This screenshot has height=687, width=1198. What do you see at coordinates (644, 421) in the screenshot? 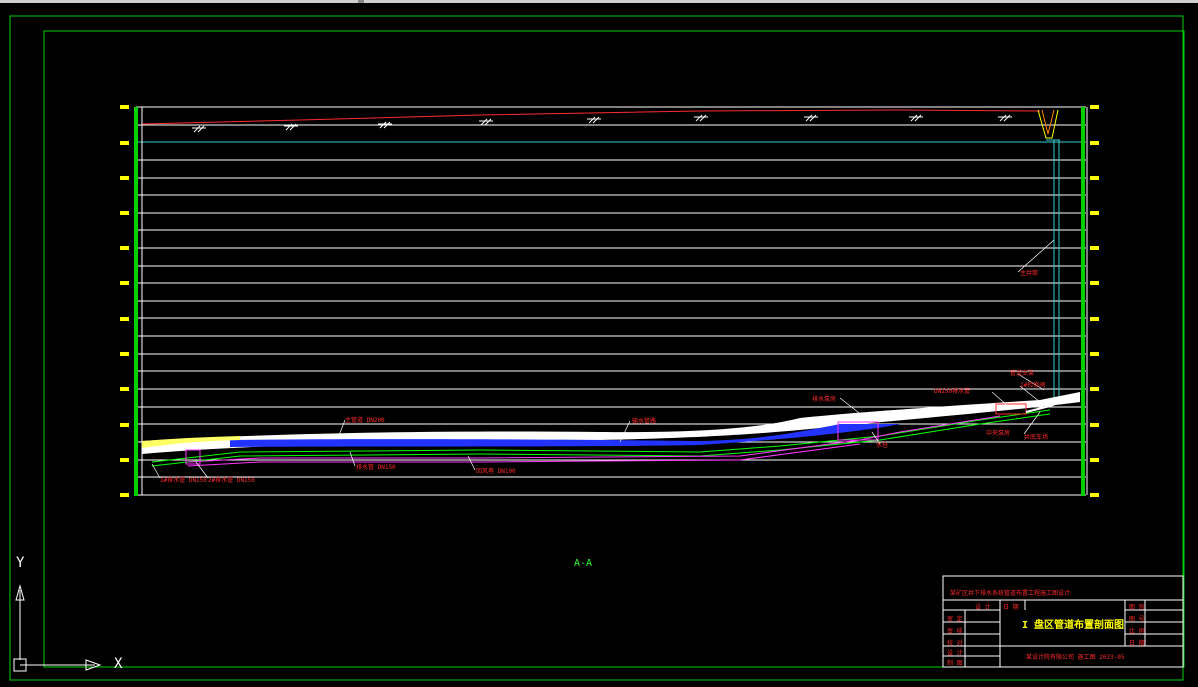
I see `annotation: 输水管路` at bounding box center [644, 421].